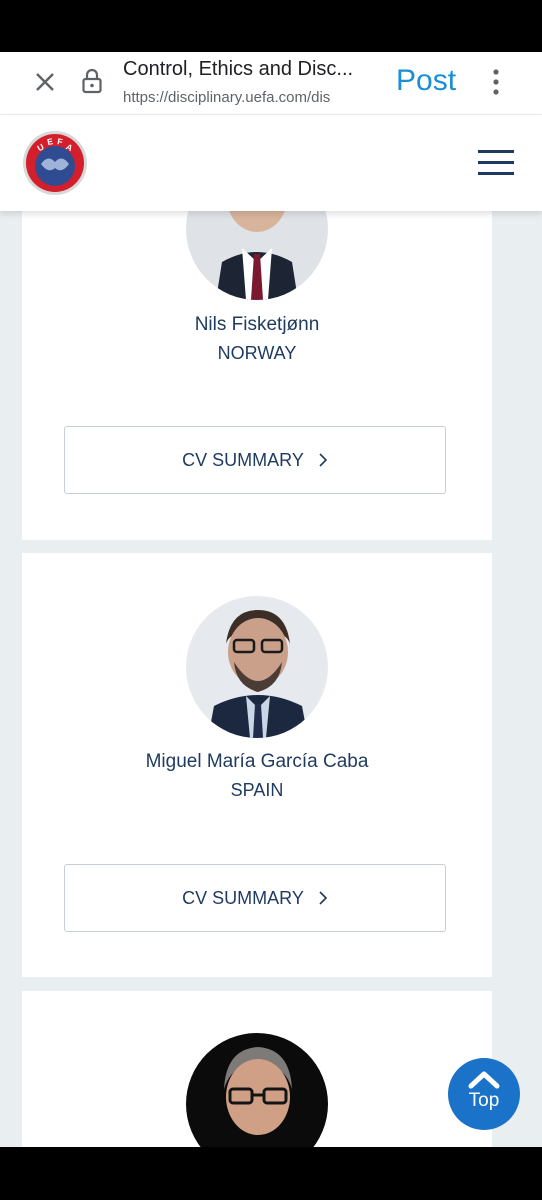 The height and width of the screenshot is (1200, 542). What do you see at coordinates (257, 353) in the screenshot?
I see `member-country: NORWAY` at bounding box center [257, 353].